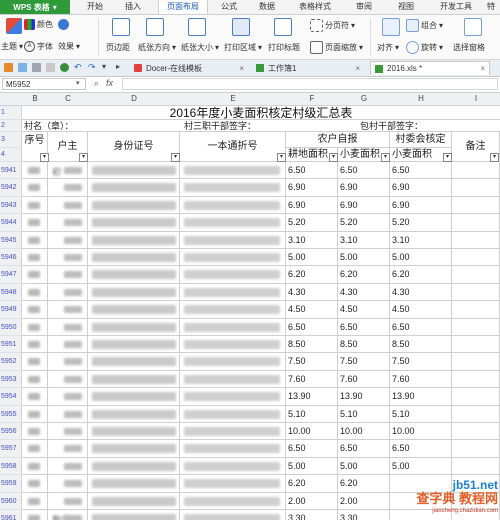 This screenshot has width=500, height=520. Describe the element at coordinates (421, 397) in the screenshot. I see `verified-wheat-area-cell: 13.90` at that location.